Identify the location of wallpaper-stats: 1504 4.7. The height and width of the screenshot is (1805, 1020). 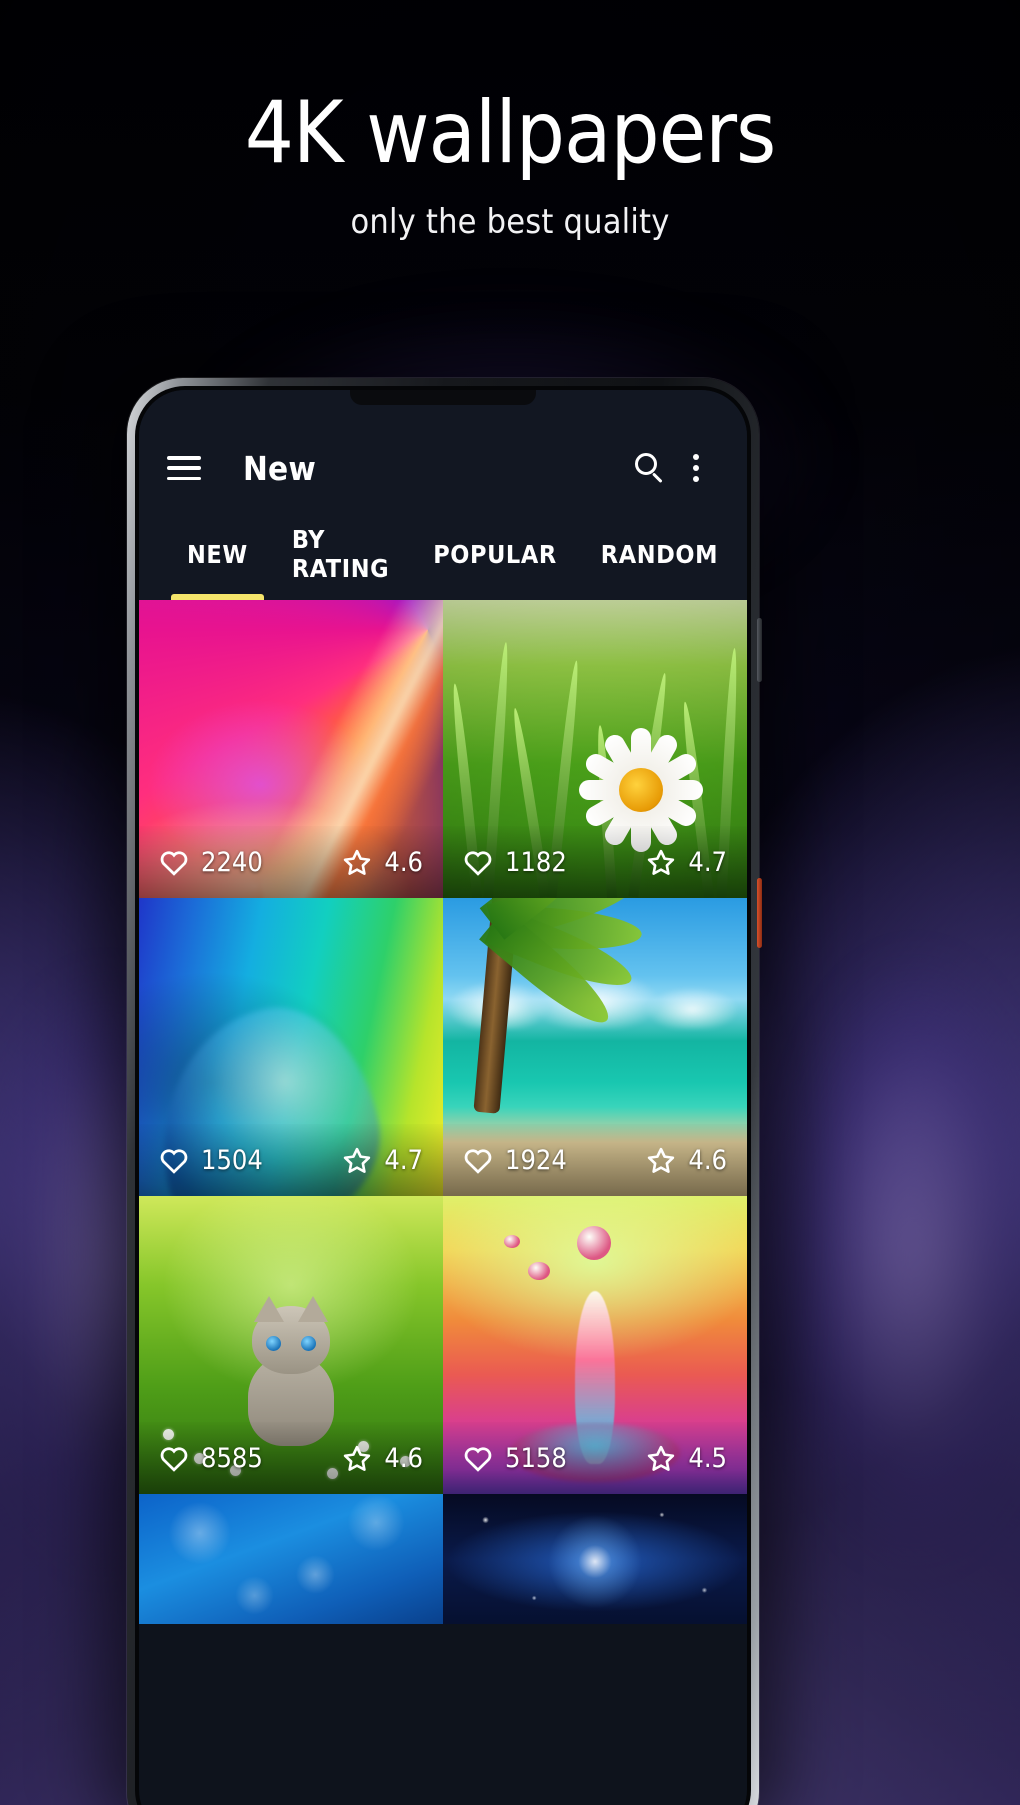
(291, 1160).